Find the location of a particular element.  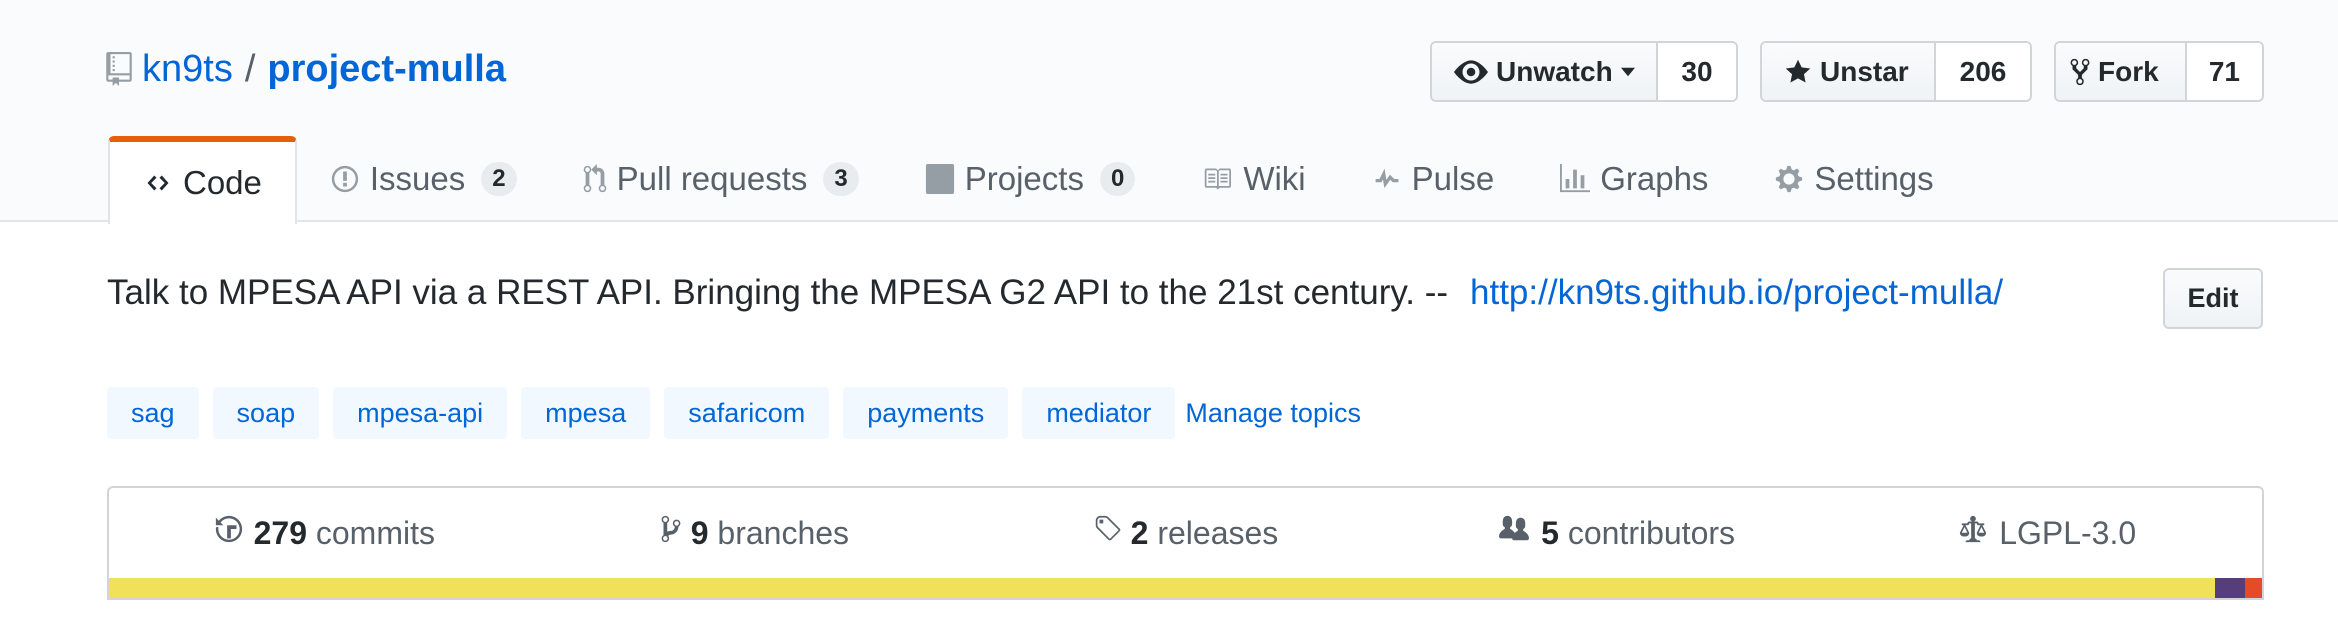

homepage-link: http://kn9ts.github.io/project-mulla/ is located at coordinates (1736, 292).